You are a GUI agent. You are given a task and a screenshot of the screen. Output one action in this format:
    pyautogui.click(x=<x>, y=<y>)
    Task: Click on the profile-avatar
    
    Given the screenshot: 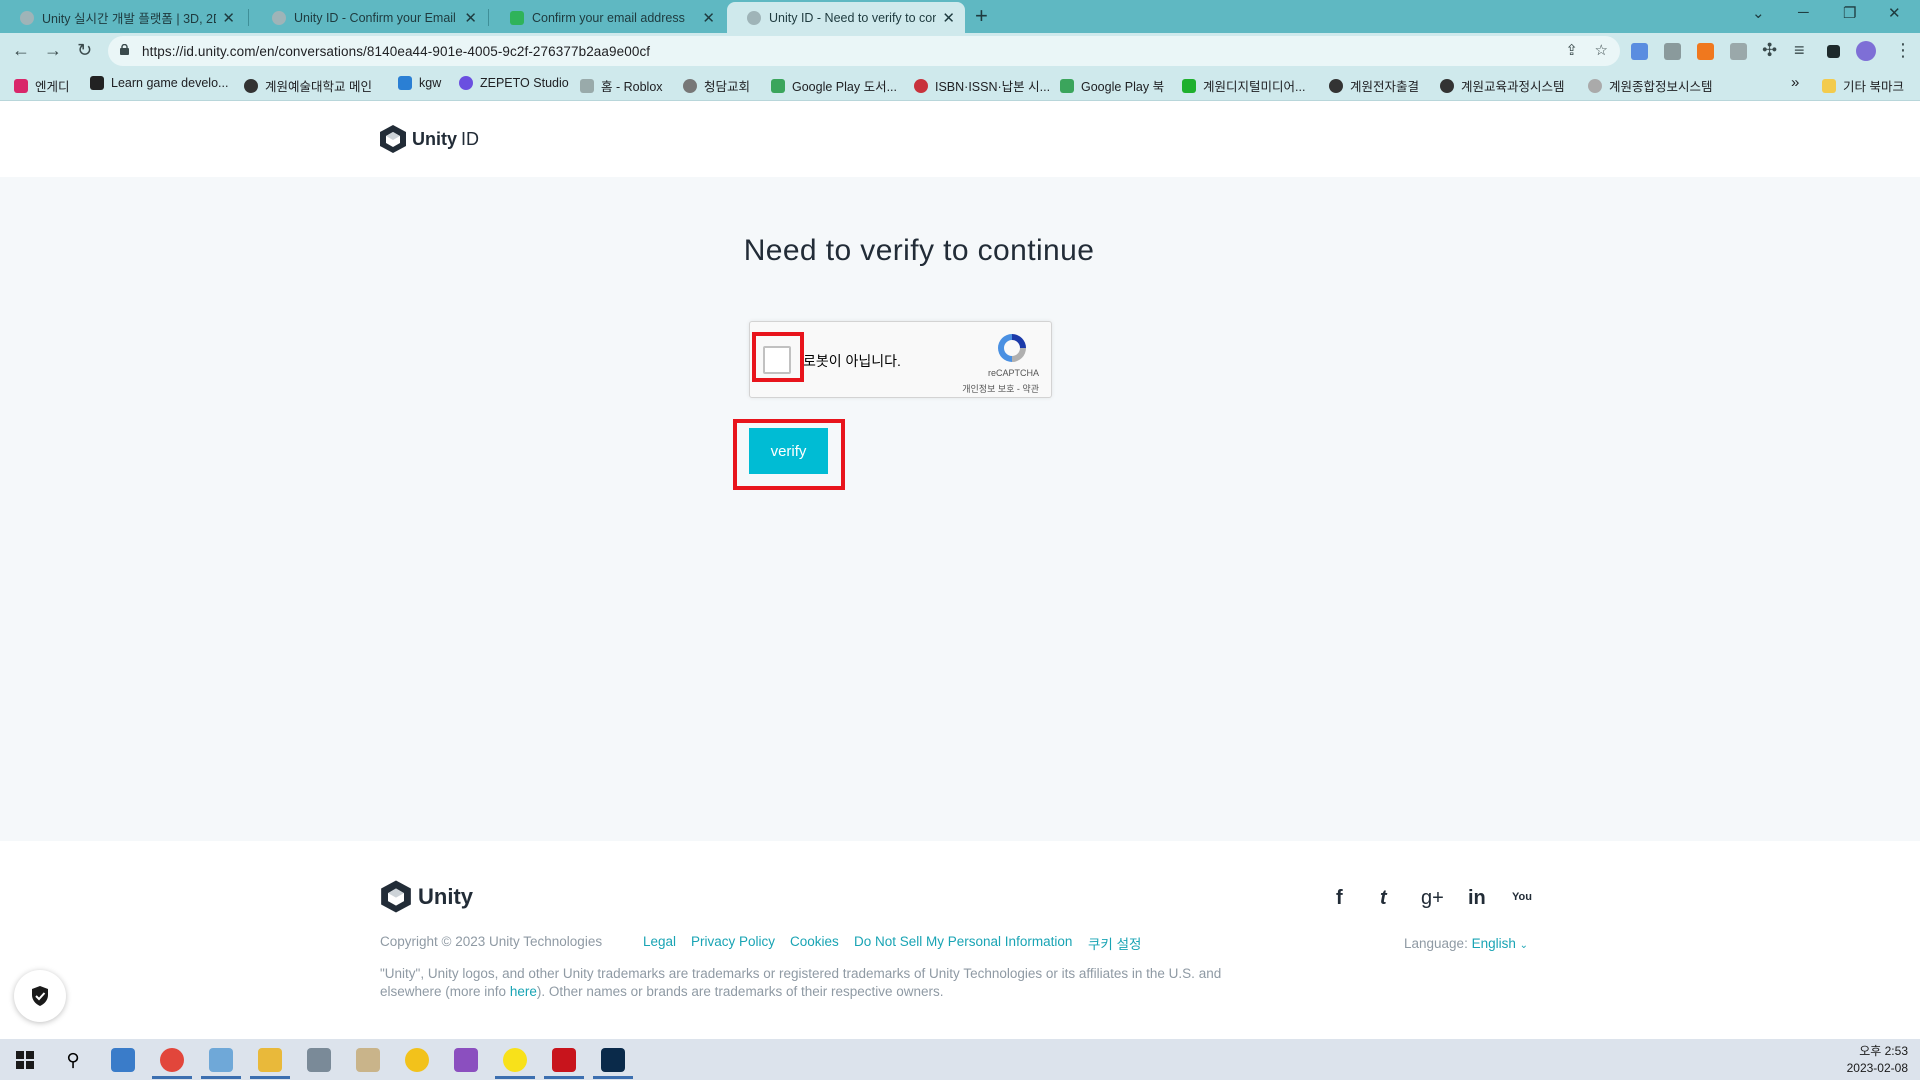 What is the action you would take?
    pyautogui.click(x=1866, y=51)
    